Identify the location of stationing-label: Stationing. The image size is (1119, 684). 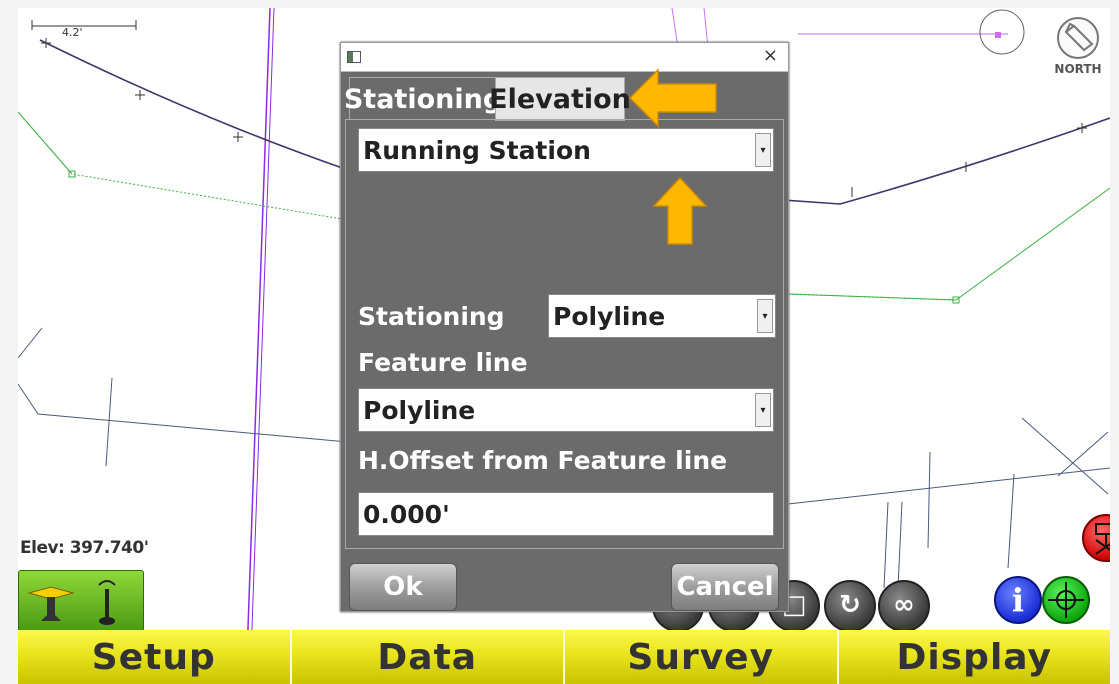
(431, 316).